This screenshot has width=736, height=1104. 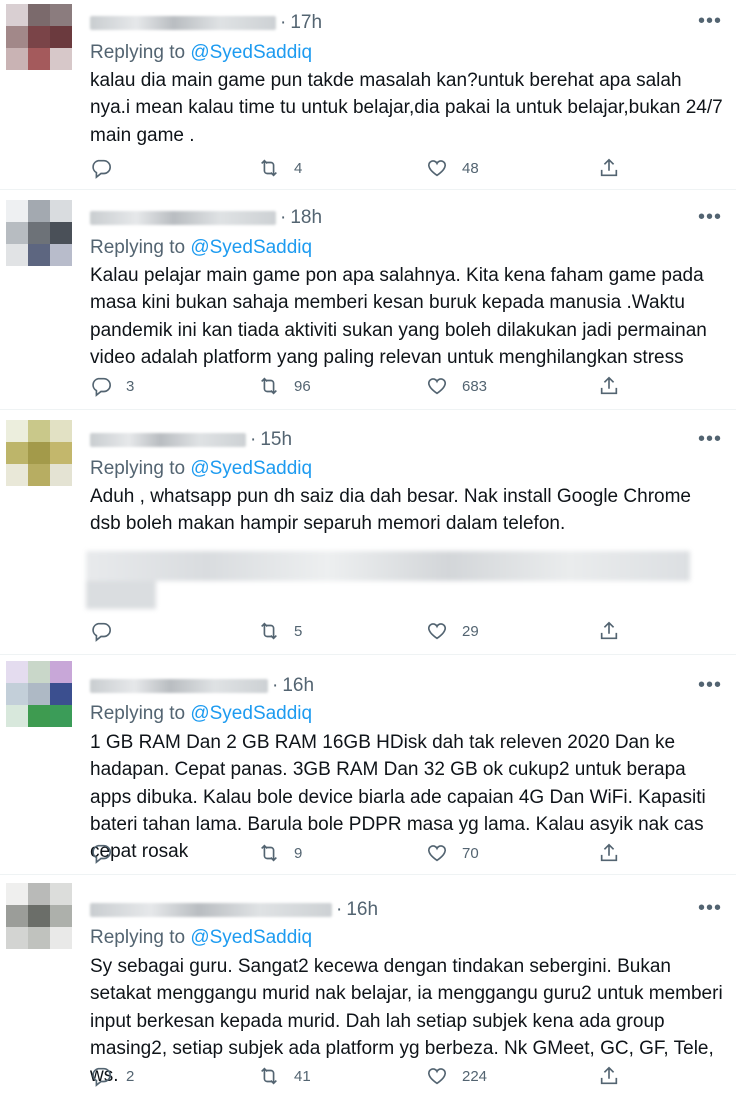 What do you see at coordinates (281, 631) in the screenshot?
I see `retweet-button: 5` at bounding box center [281, 631].